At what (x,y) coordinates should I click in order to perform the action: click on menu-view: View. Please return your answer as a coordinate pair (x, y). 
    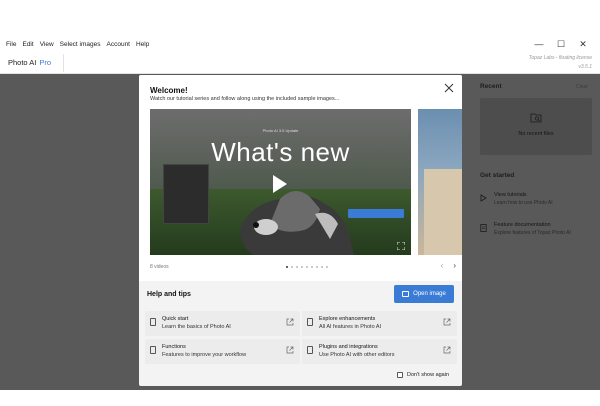
    Looking at the image, I should click on (47, 44).